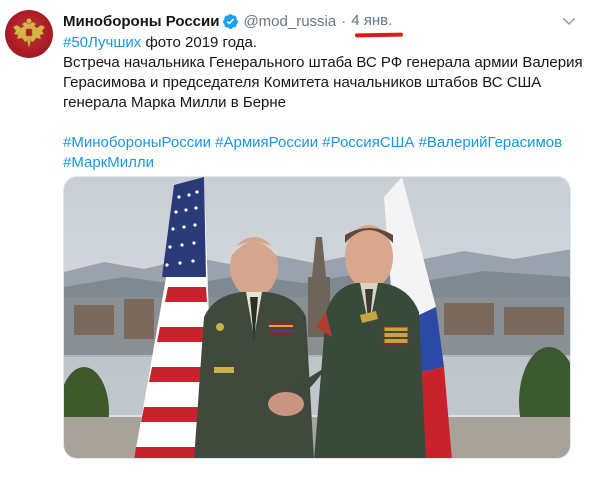  Describe the element at coordinates (141, 21) in the screenshot. I see `display-name: Минобороны России` at that location.